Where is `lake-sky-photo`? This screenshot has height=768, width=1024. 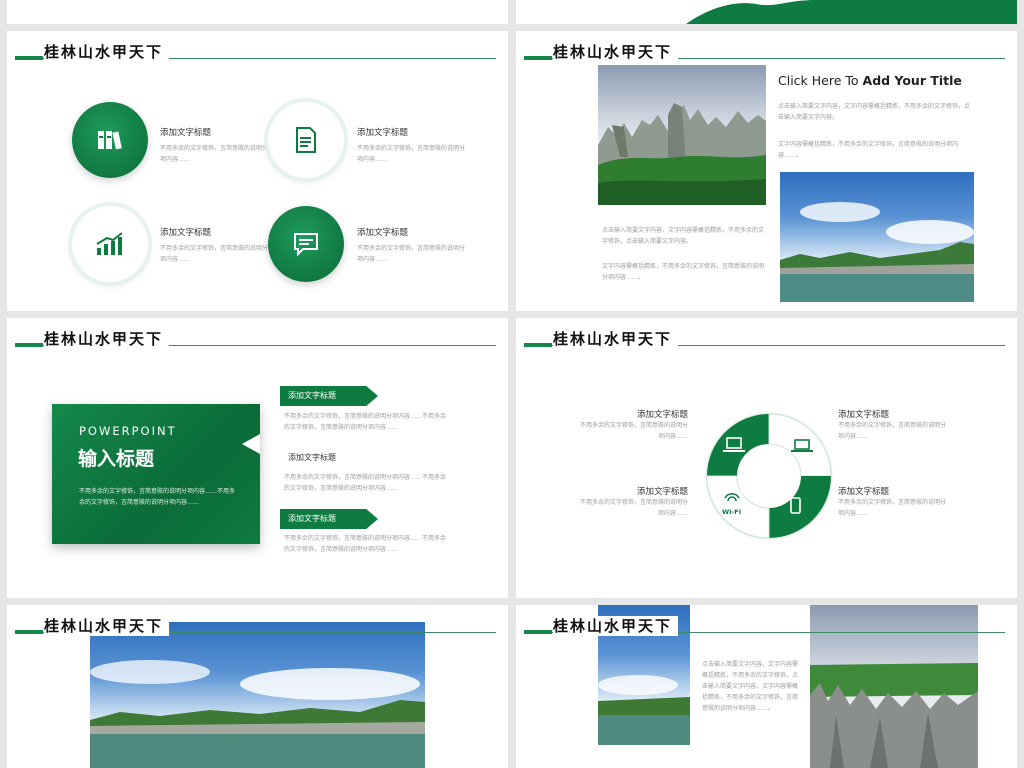 lake-sky-photo is located at coordinates (877, 237).